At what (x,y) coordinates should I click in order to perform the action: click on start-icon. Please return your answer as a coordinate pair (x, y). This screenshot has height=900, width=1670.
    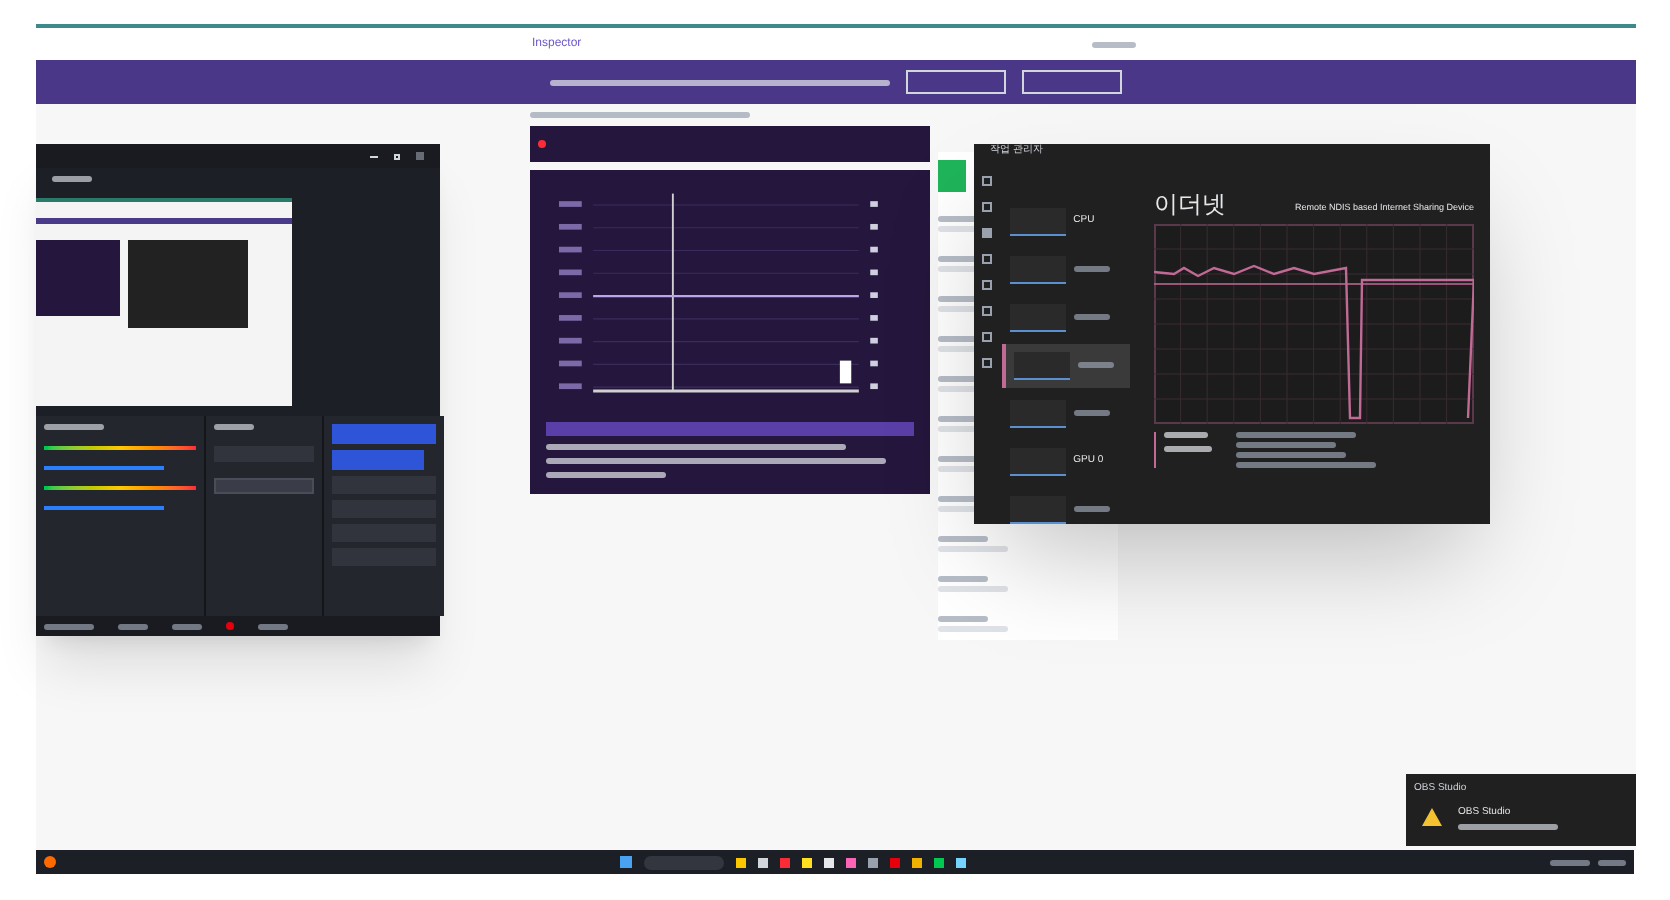
    Looking at the image, I should click on (626, 862).